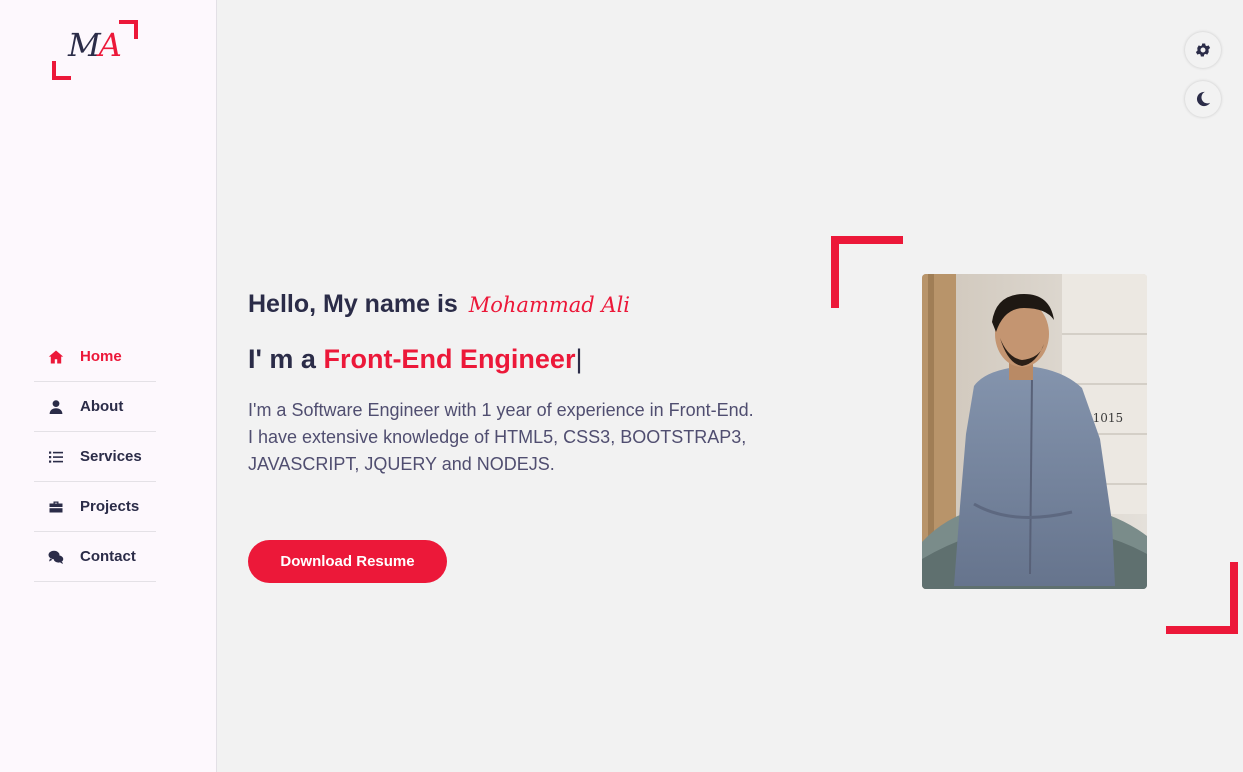  I want to click on list-icon, so click(56, 457).